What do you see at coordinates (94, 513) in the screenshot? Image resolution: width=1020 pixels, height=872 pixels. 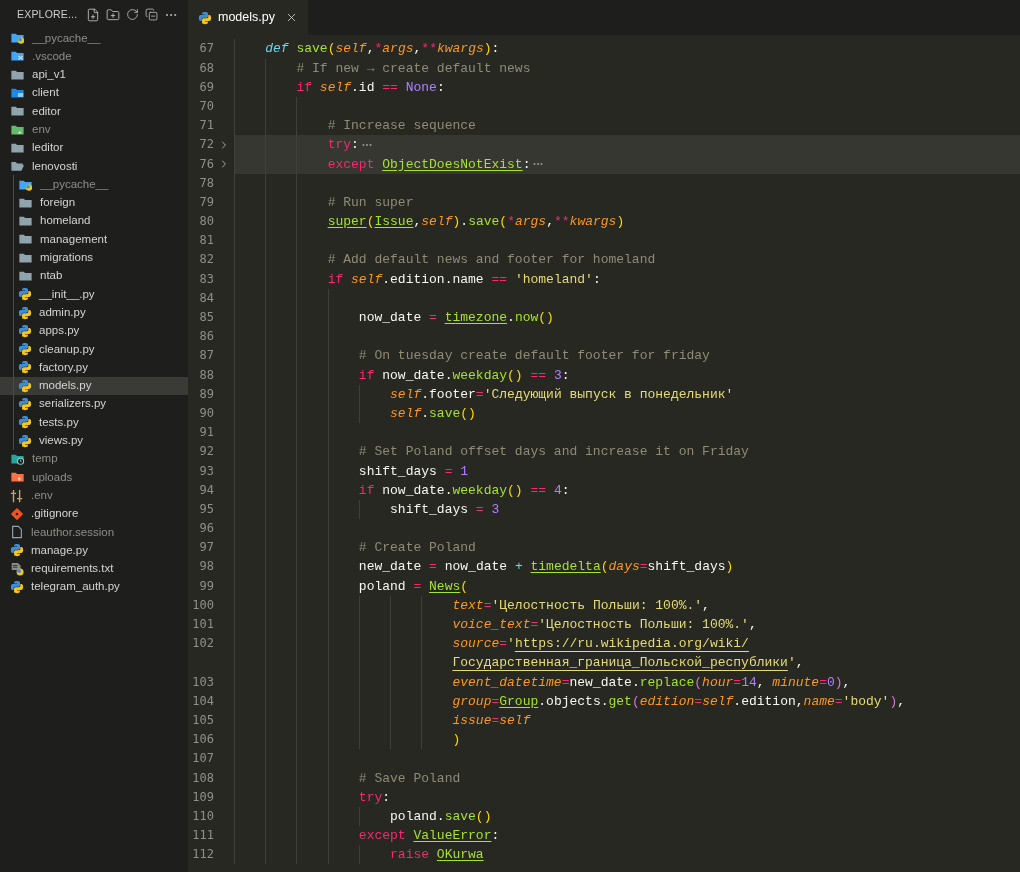 I see `tree-item: .gitignore` at bounding box center [94, 513].